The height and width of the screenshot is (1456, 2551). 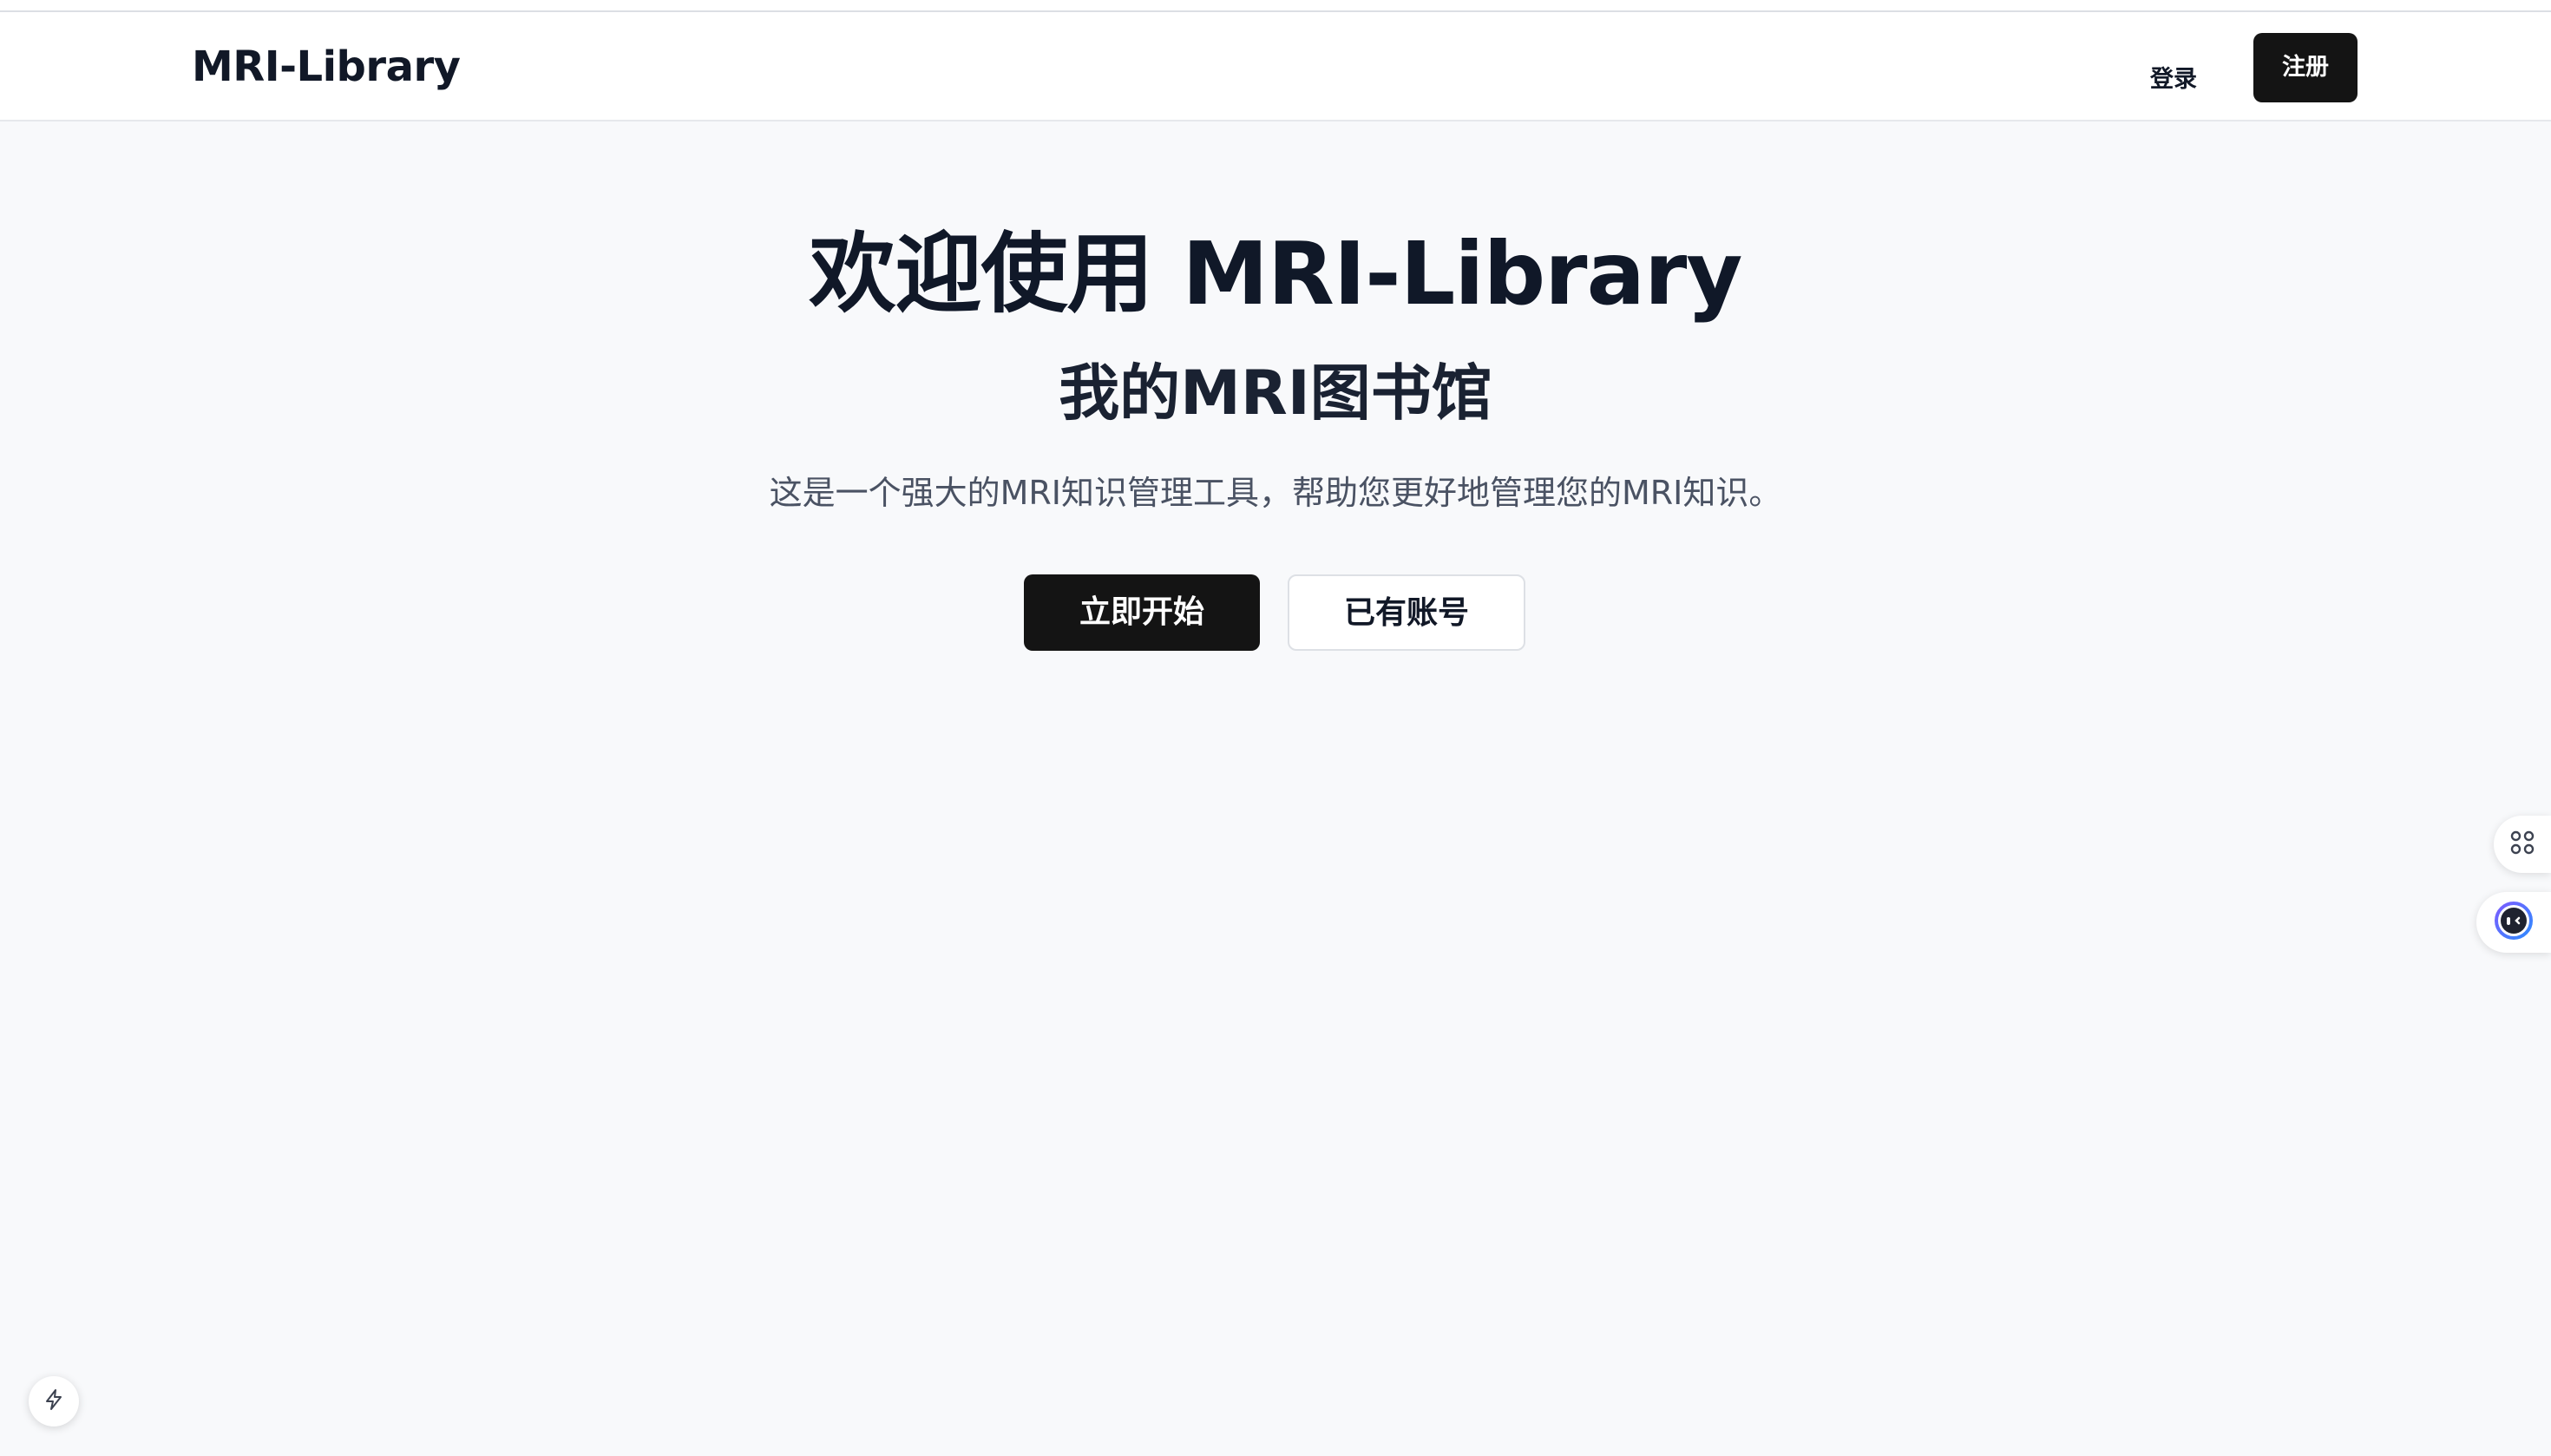 What do you see at coordinates (1275, 66) in the screenshot?
I see `top-navbar: MRI-Library 登录 注册` at bounding box center [1275, 66].